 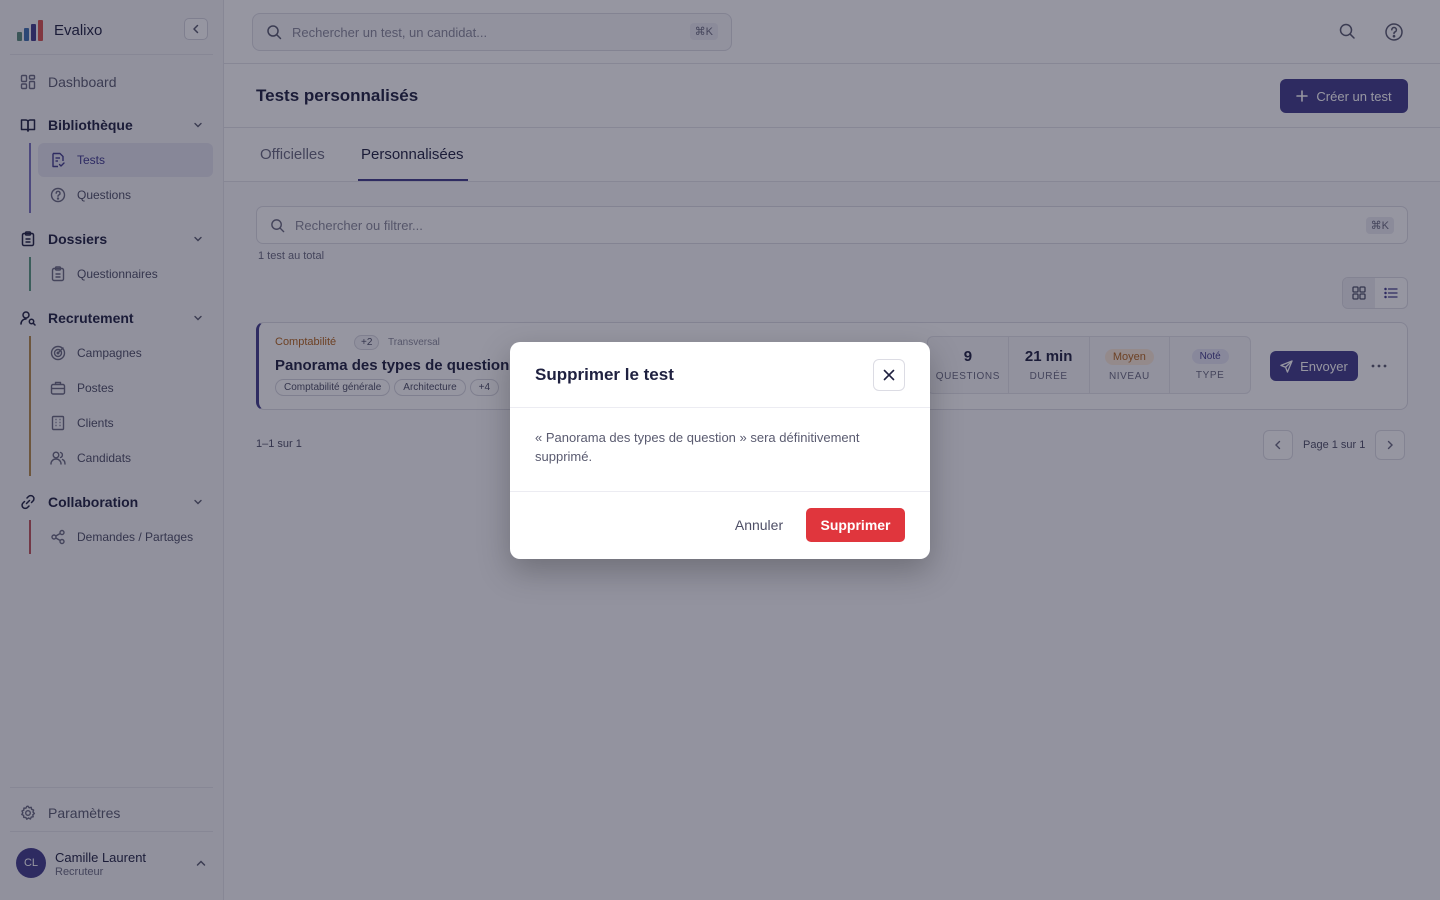 What do you see at coordinates (759, 525) in the screenshot?
I see `cancel-button: Annuler` at bounding box center [759, 525].